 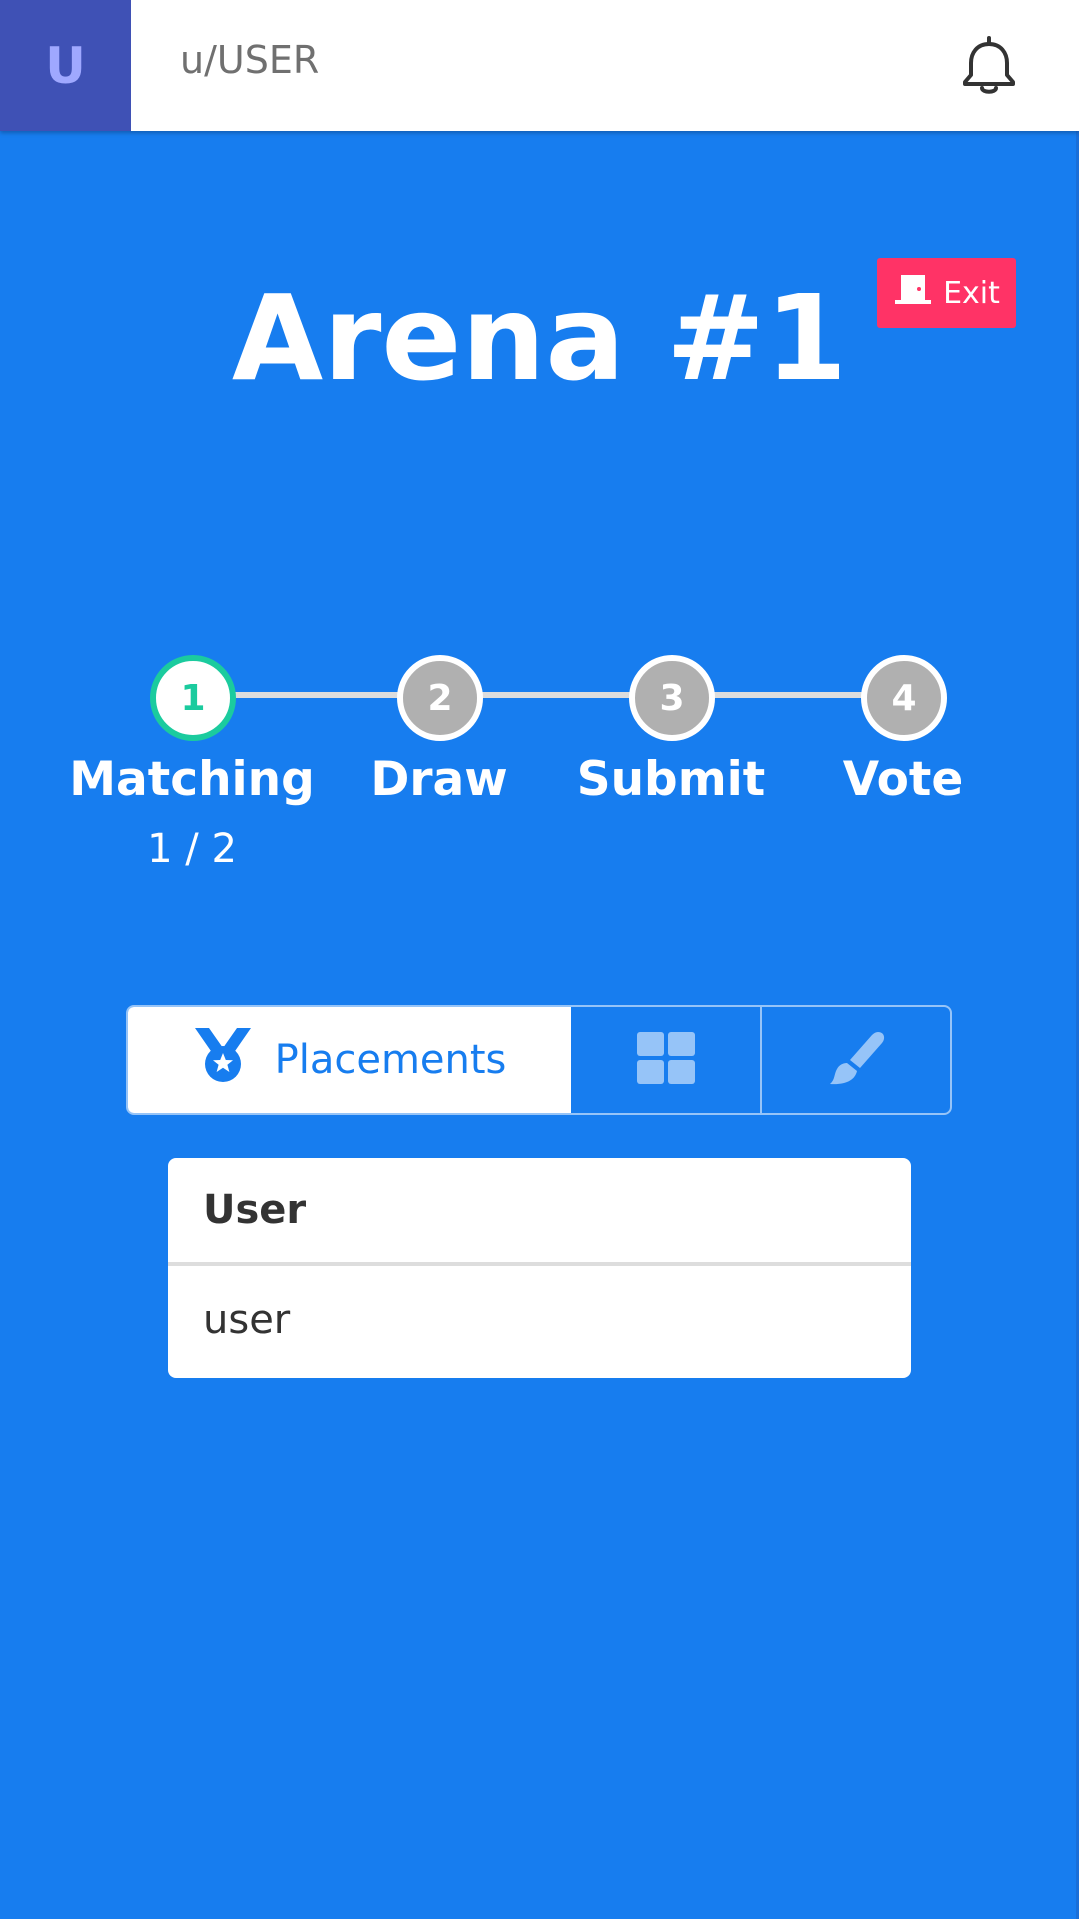 I want to click on view-tabs: Placements, so click(x=539, y=1060).